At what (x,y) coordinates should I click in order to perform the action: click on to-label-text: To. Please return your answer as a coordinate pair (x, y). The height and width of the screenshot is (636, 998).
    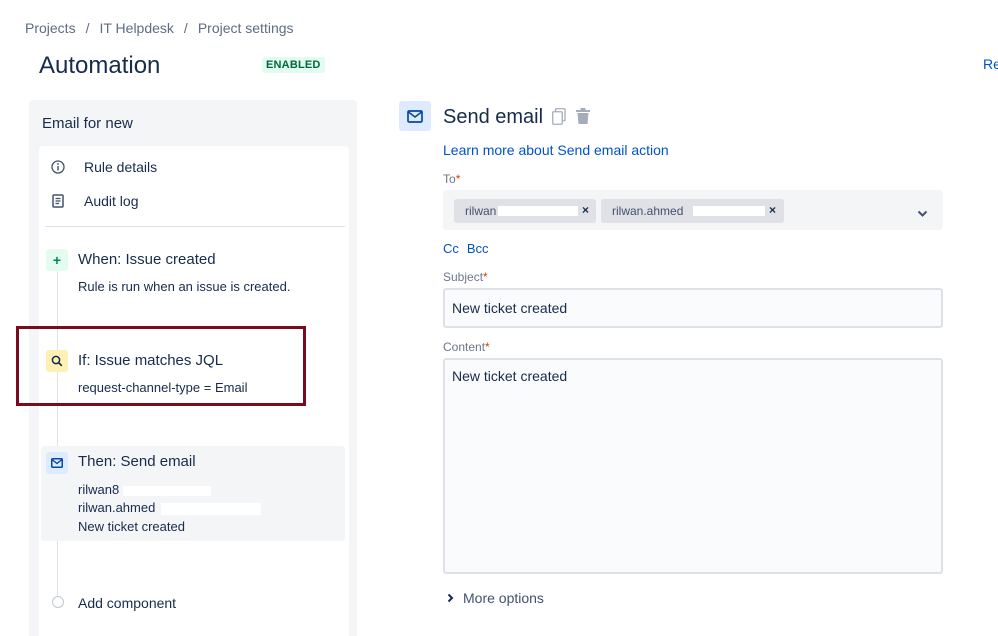
    Looking at the image, I should click on (449, 179).